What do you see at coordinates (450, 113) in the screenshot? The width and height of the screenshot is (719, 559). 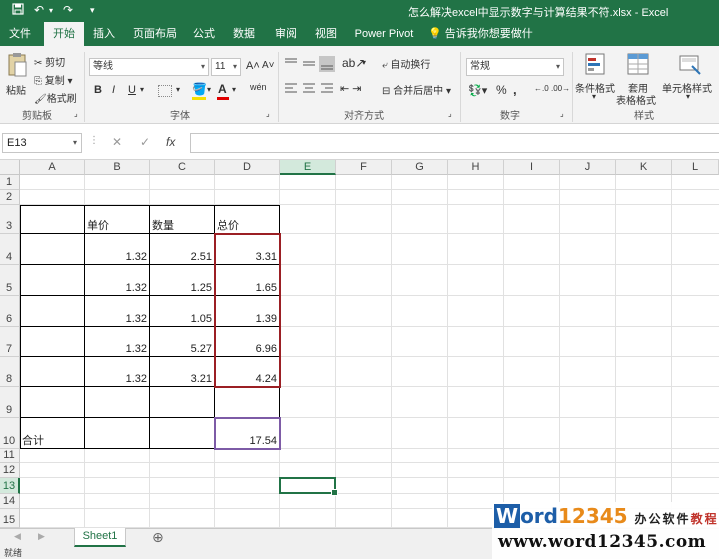 I see `alignment-launcher-icon: ⌟` at bounding box center [450, 113].